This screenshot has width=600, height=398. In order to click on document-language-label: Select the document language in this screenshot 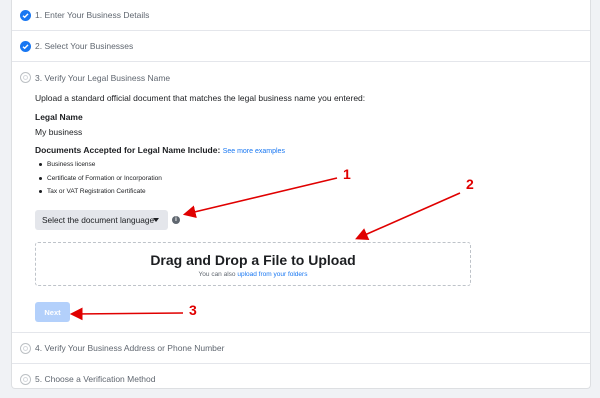, I will do `click(98, 220)`.